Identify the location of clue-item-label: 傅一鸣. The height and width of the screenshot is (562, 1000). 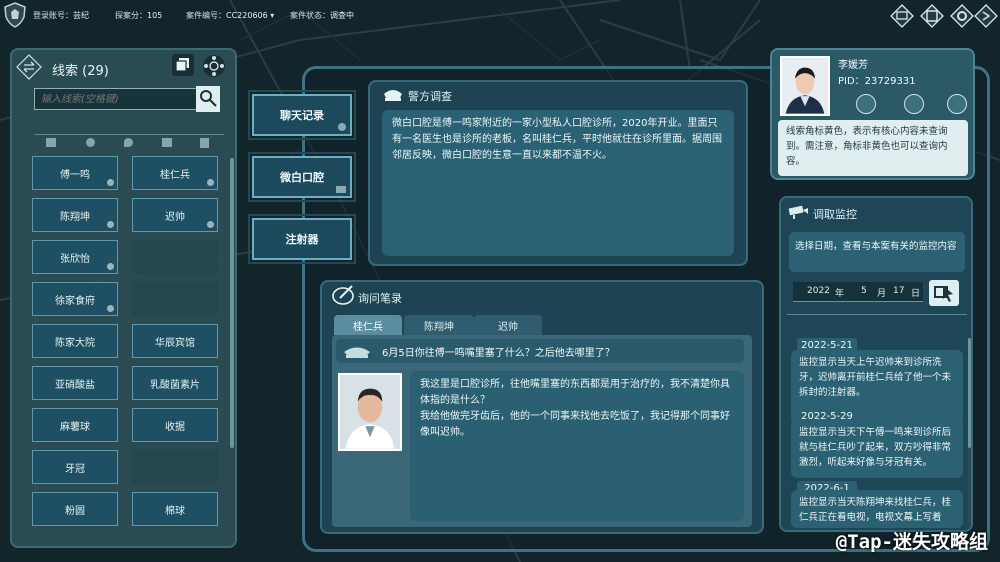
(75, 175).